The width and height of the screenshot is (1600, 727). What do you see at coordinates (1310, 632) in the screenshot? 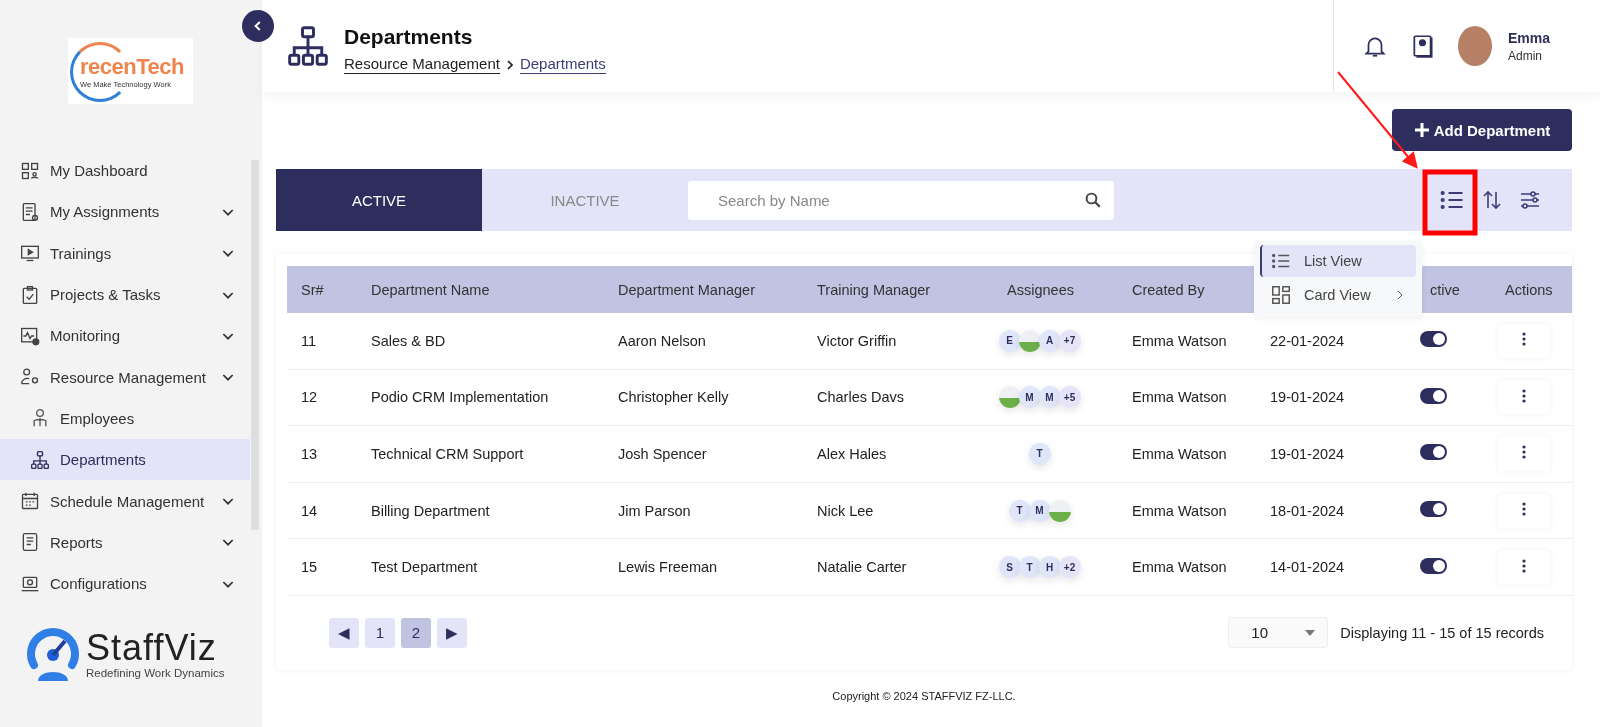
I see `caret-down-icon` at bounding box center [1310, 632].